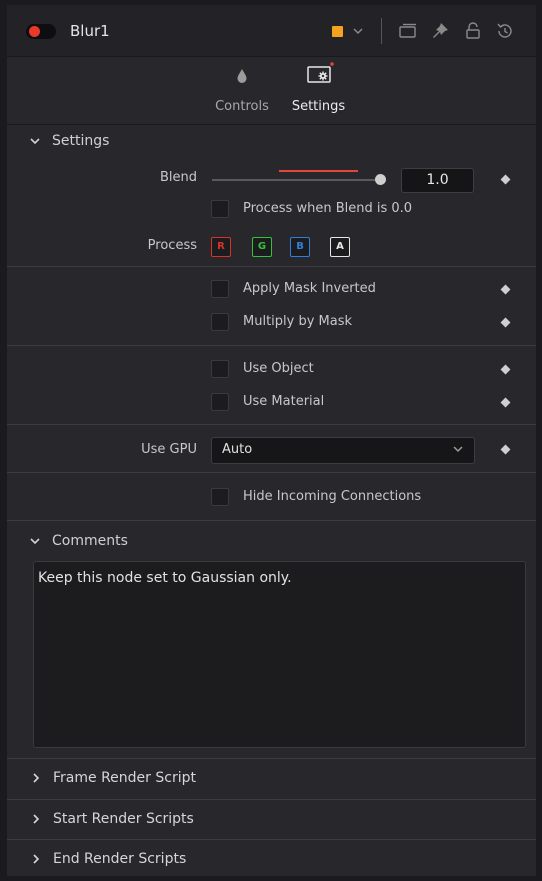  I want to click on process-label: Process, so click(172, 245).